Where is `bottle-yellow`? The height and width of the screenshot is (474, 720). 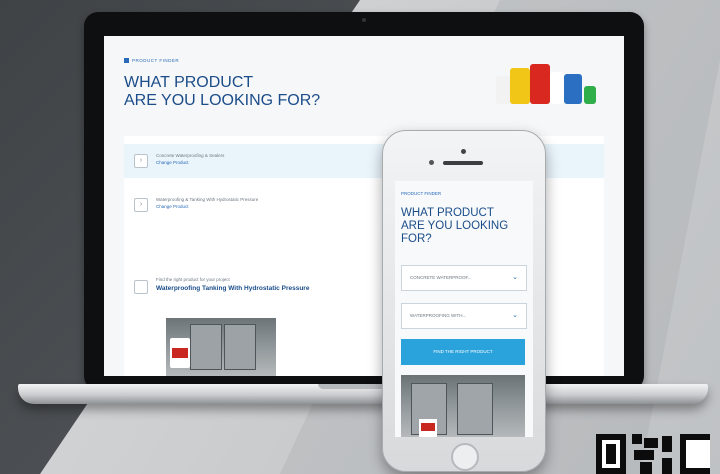
bottle-yellow is located at coordinates (520, 86).